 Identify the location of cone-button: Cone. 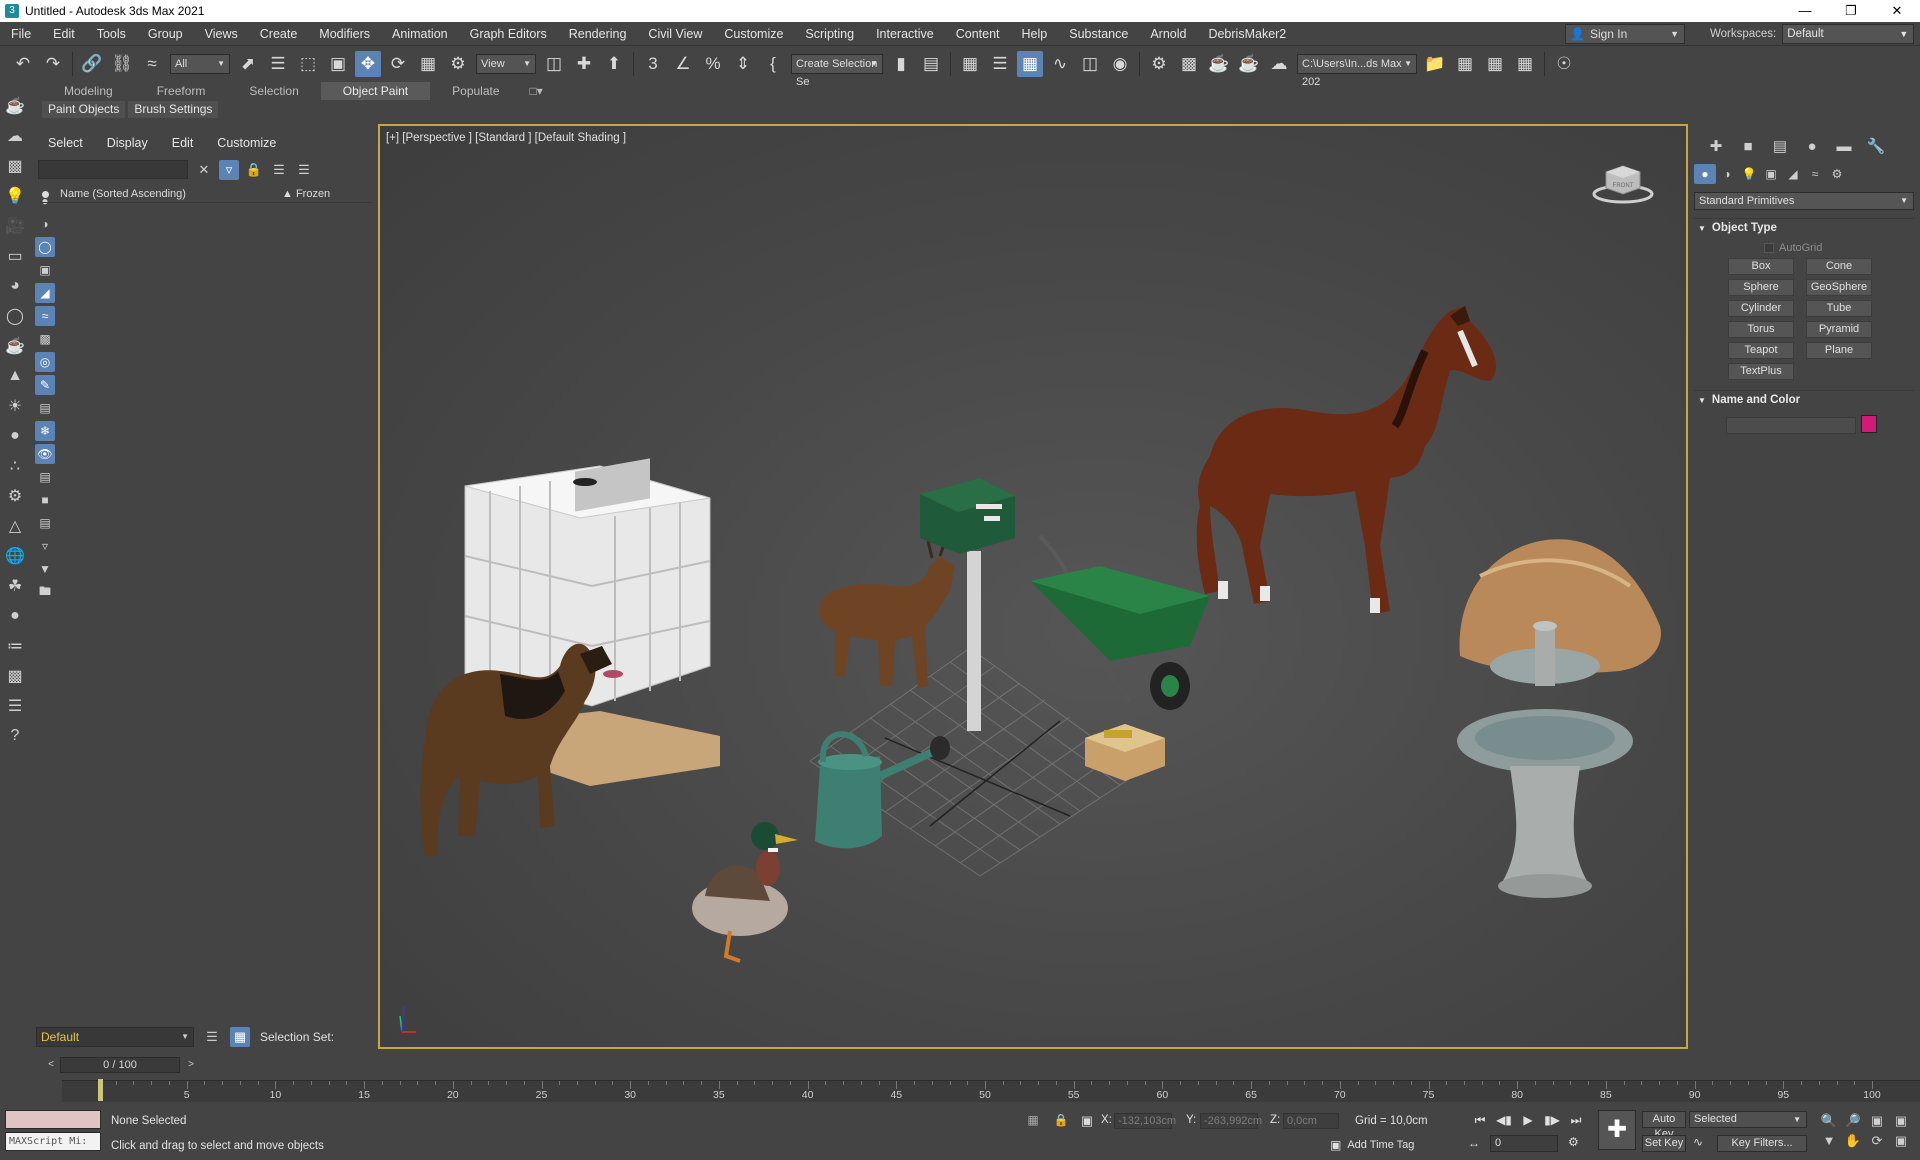
(1839, 266).